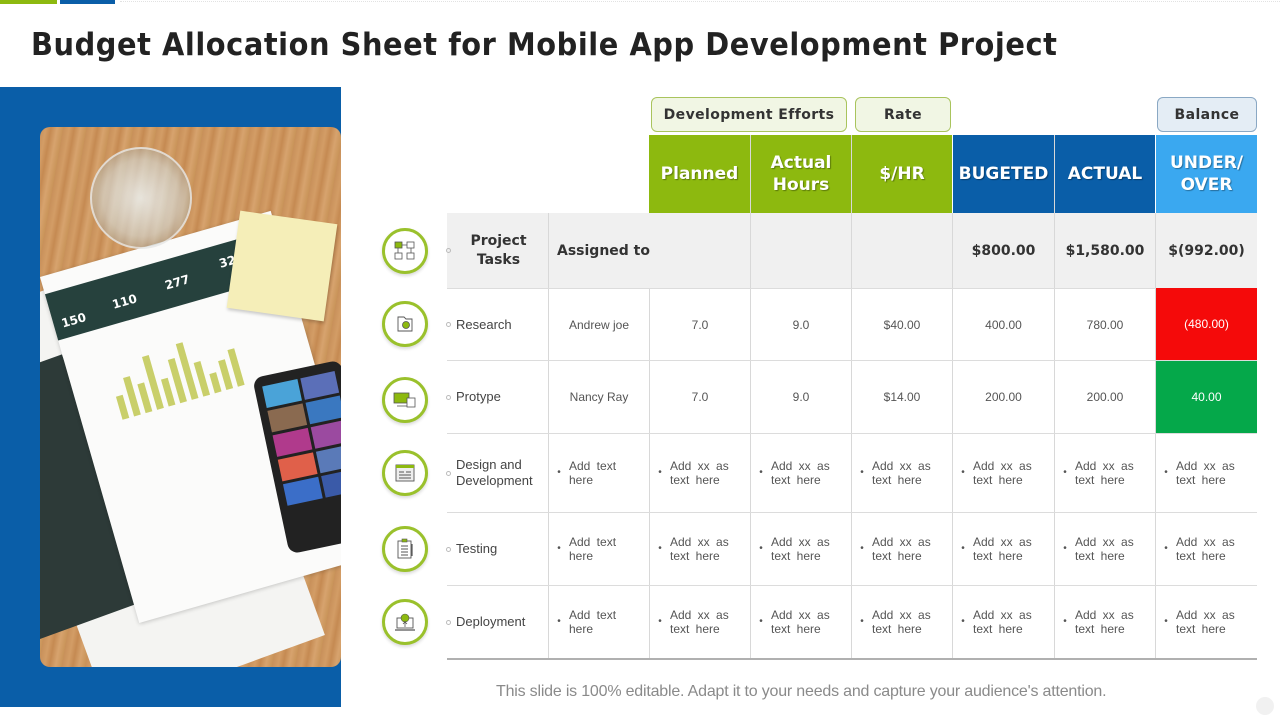 The image size is (1280, 720). I want to click on research-row-icon, so click(405, 324).